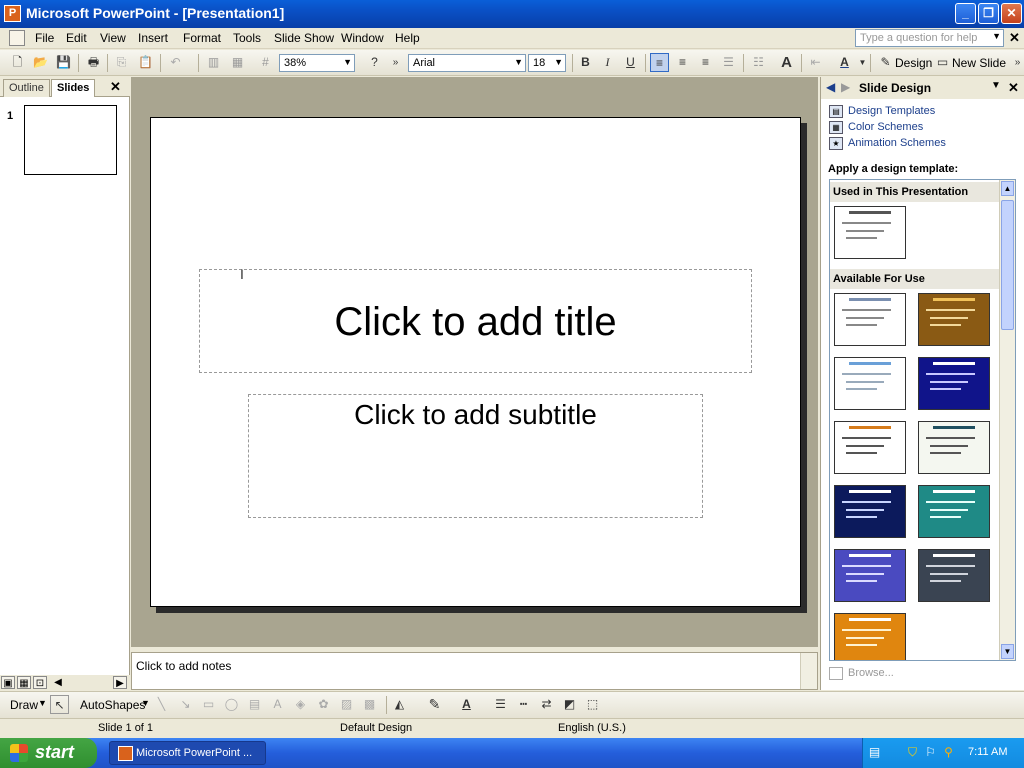 The image size is (1024, 768). What do you see at coordinates (929, 38) in the screenshot?
I see `help-search-input: Type a question for help ▼` at bounding box center [929, 38].